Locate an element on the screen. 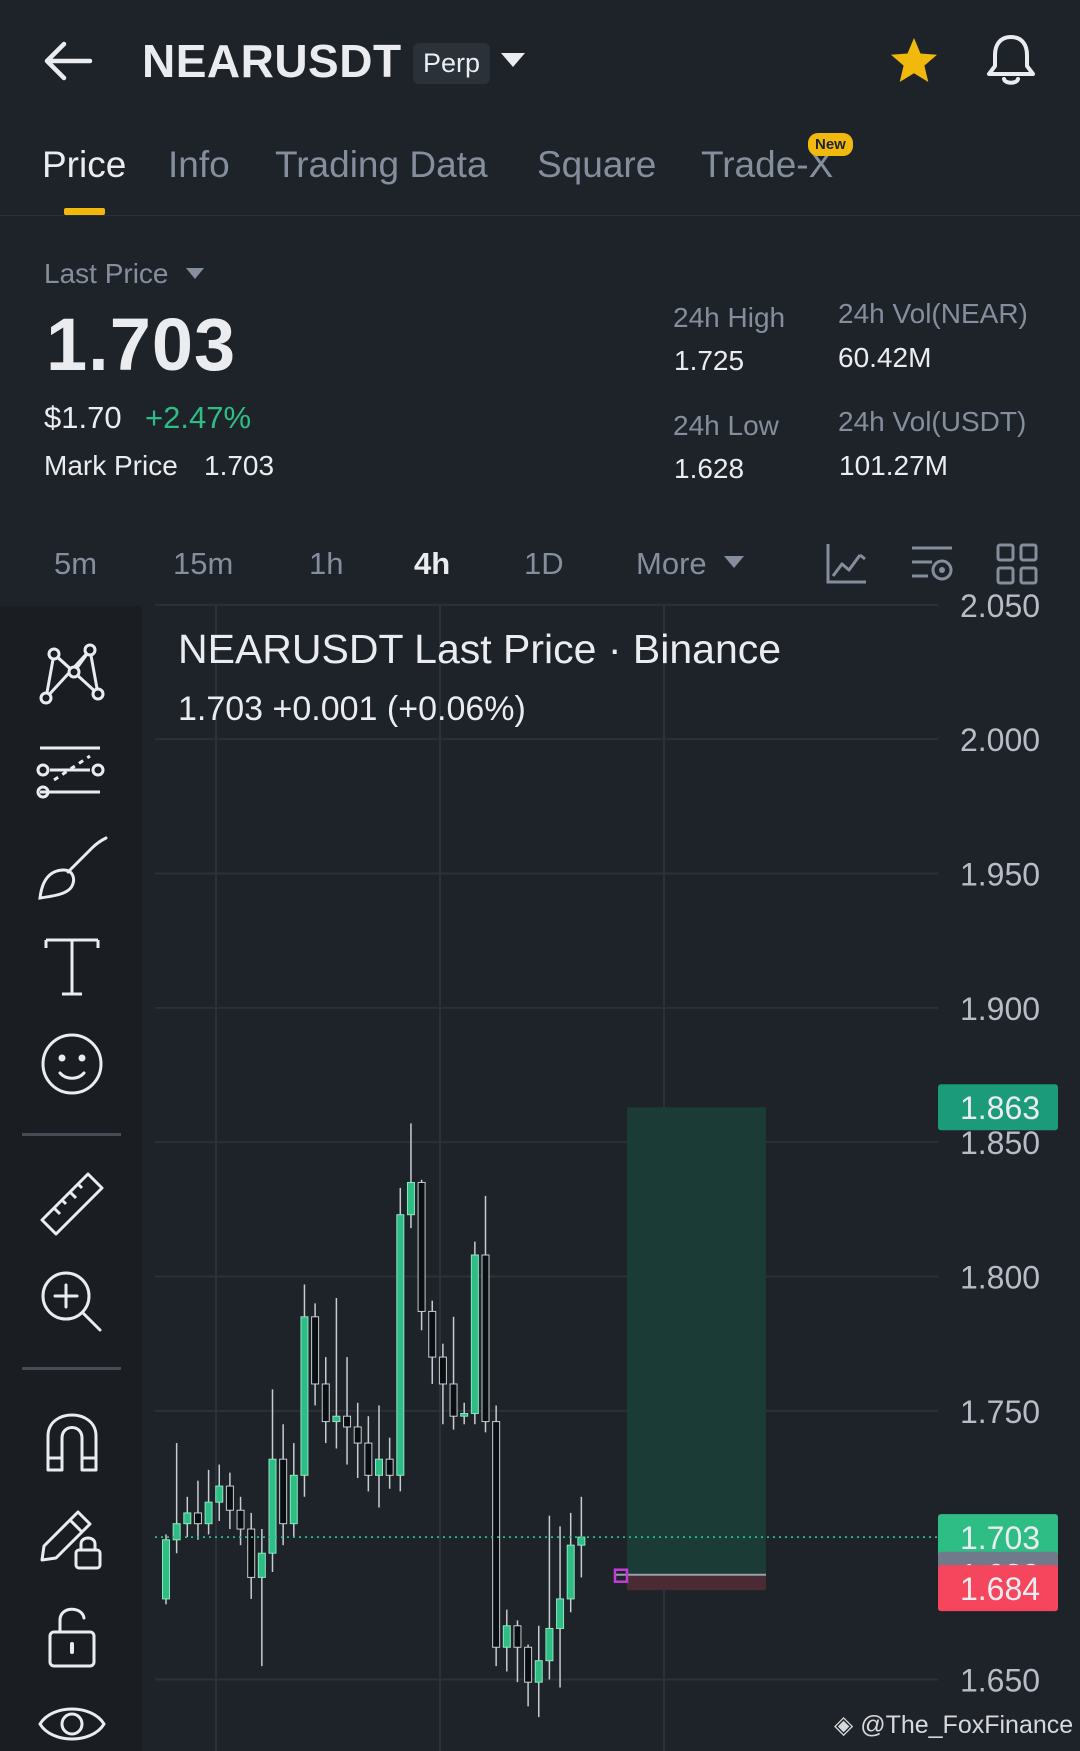 This screenshot has width=1080, height=1751. y-tick-label: 1.650 is located at coordinates (1000, 1681).